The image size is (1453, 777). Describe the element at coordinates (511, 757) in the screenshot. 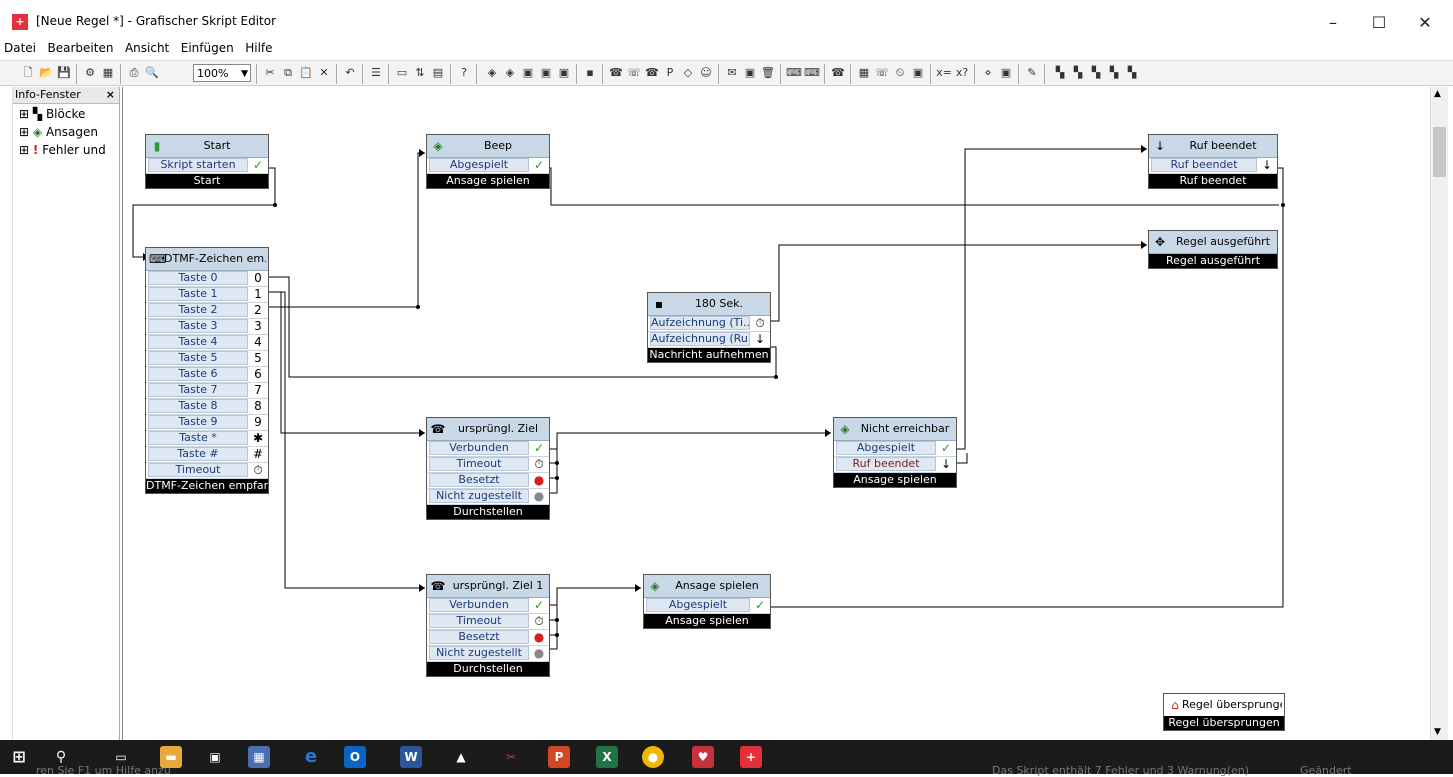

I see `snipping-icon: ✂` at that location.